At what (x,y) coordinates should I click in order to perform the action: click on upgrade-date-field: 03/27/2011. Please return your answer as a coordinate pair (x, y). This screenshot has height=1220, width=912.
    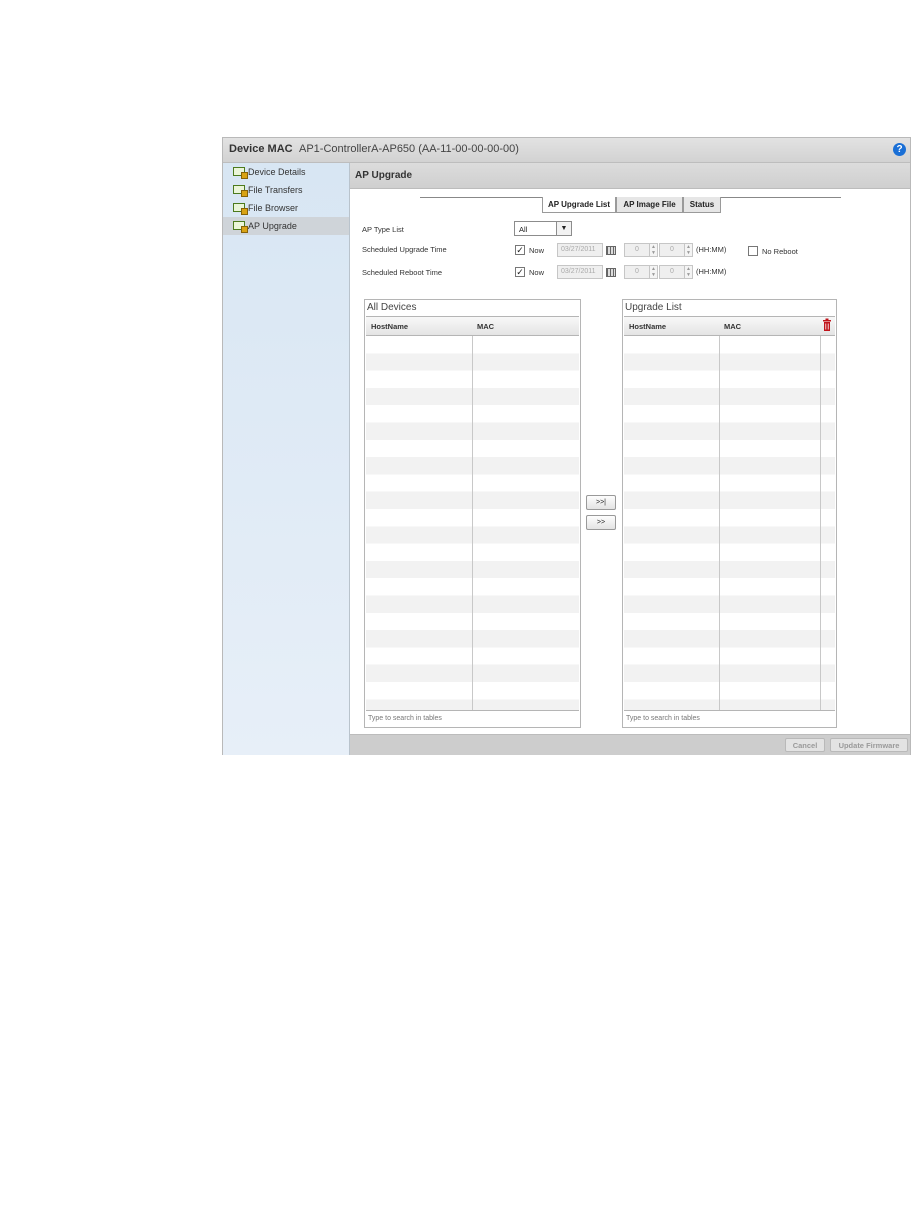
    Looking at the image, I should click on (580, 250).